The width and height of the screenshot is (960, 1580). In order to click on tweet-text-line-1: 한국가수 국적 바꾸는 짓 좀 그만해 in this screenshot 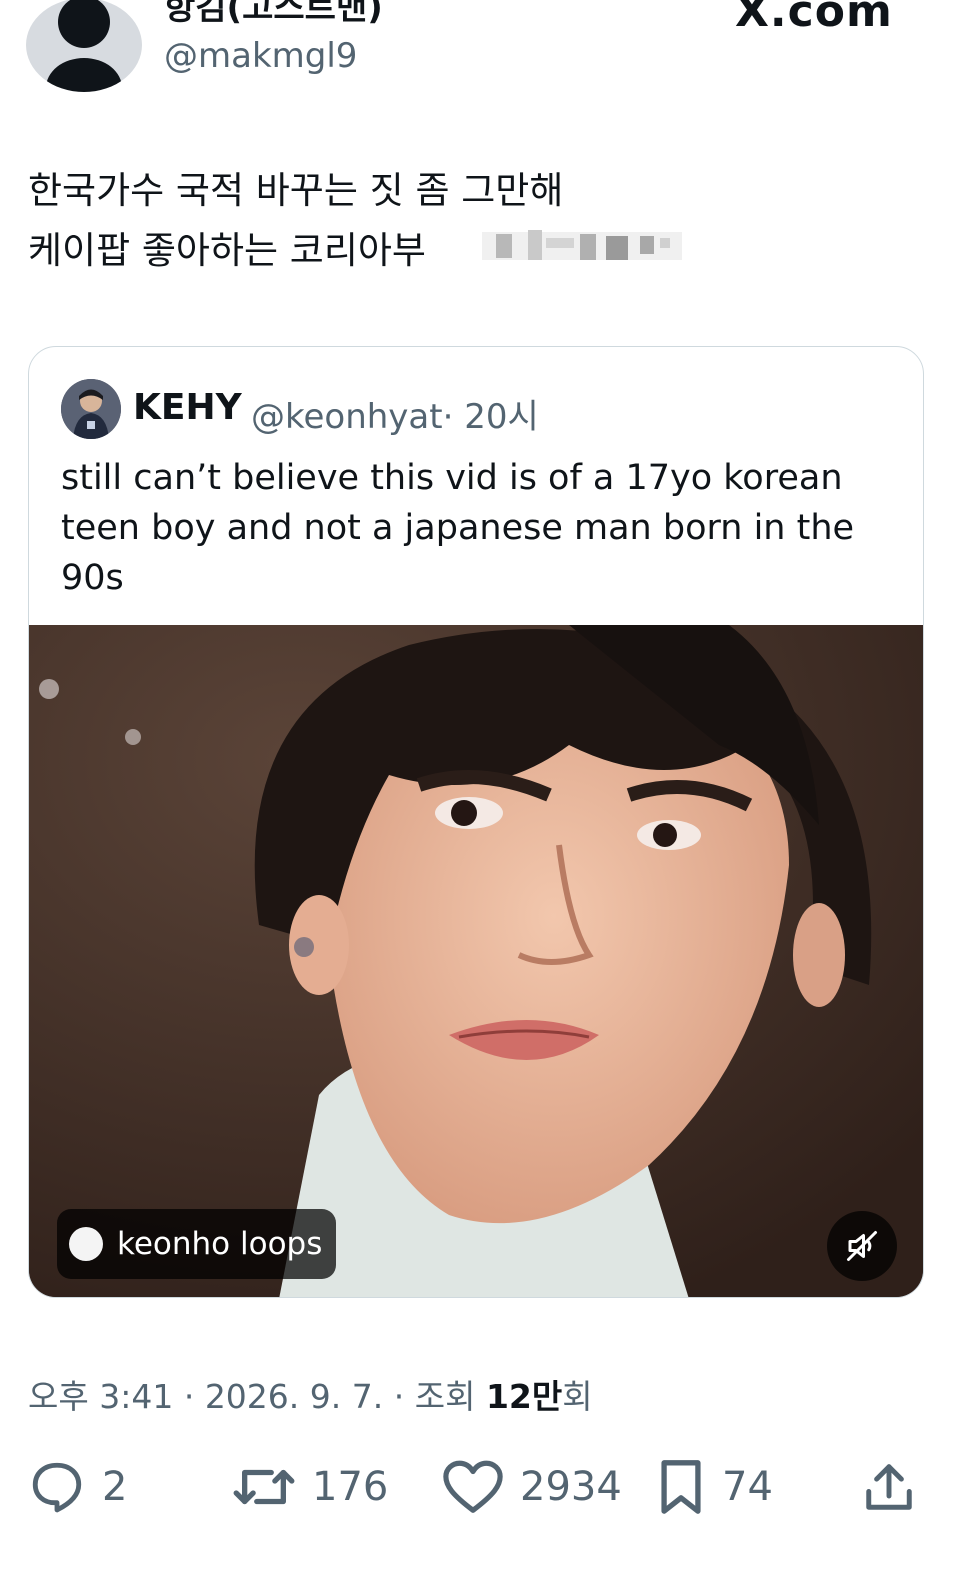, I will do `click(296, 190)`.